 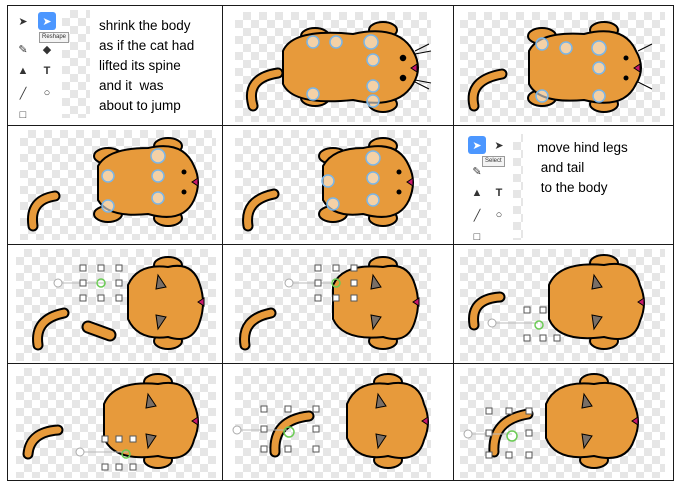 I want to click on panel-r3c2, so click(x=338, y=304).